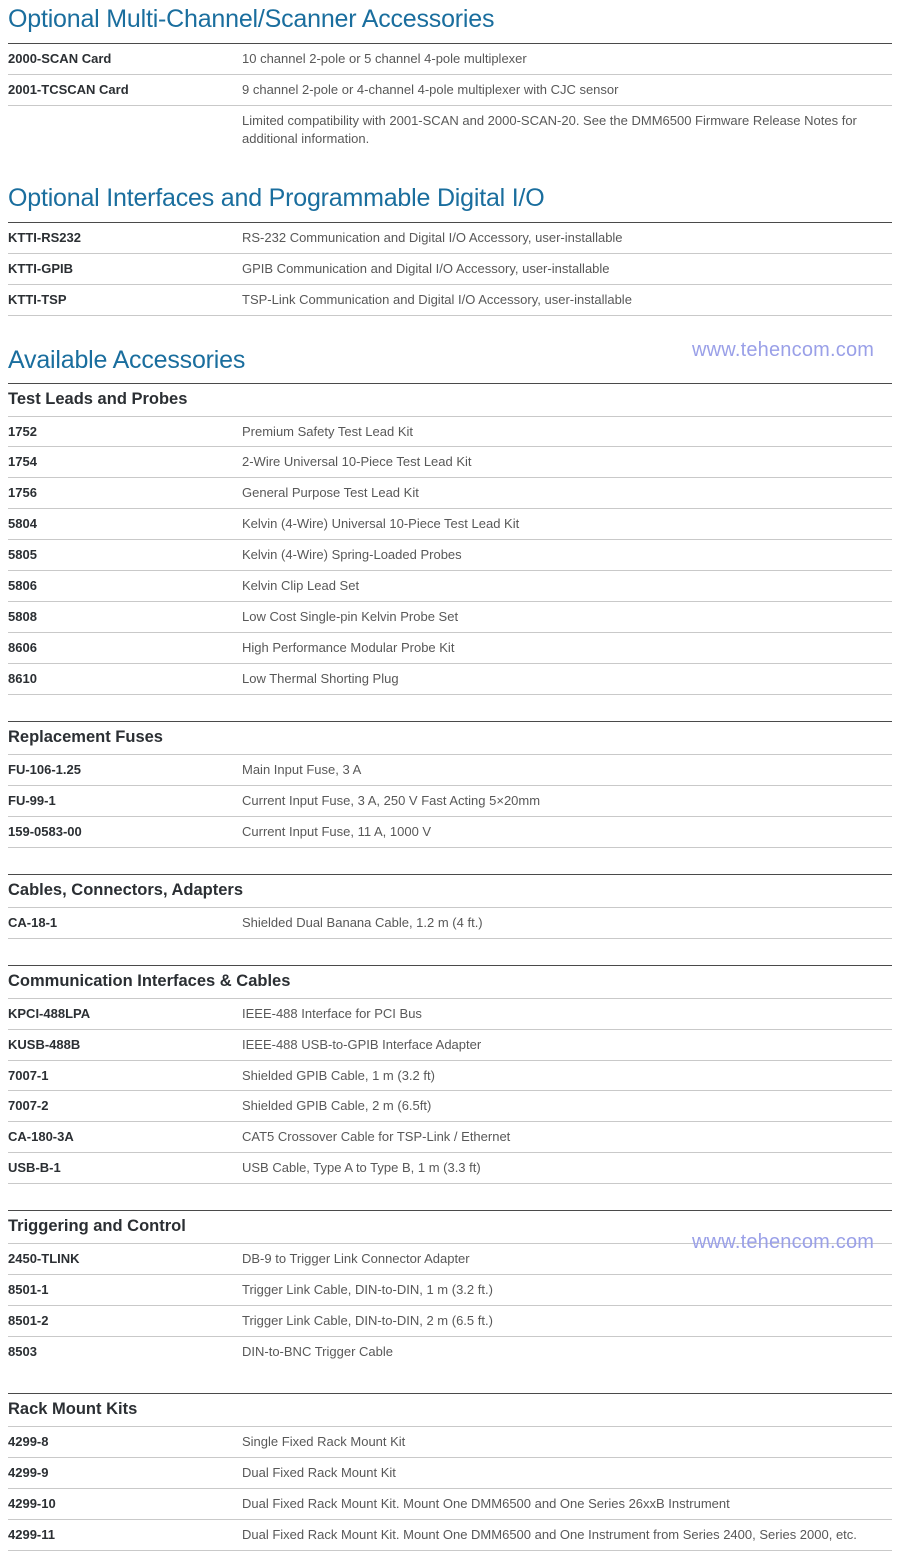 This screenshot has height=1551, width=900. What do you see at coordinates (450, 1442) in the screenshot?
I see `table-row: 4299-8 Single Fixed Rack Mount Kit` at bounding box center [450, 1442].